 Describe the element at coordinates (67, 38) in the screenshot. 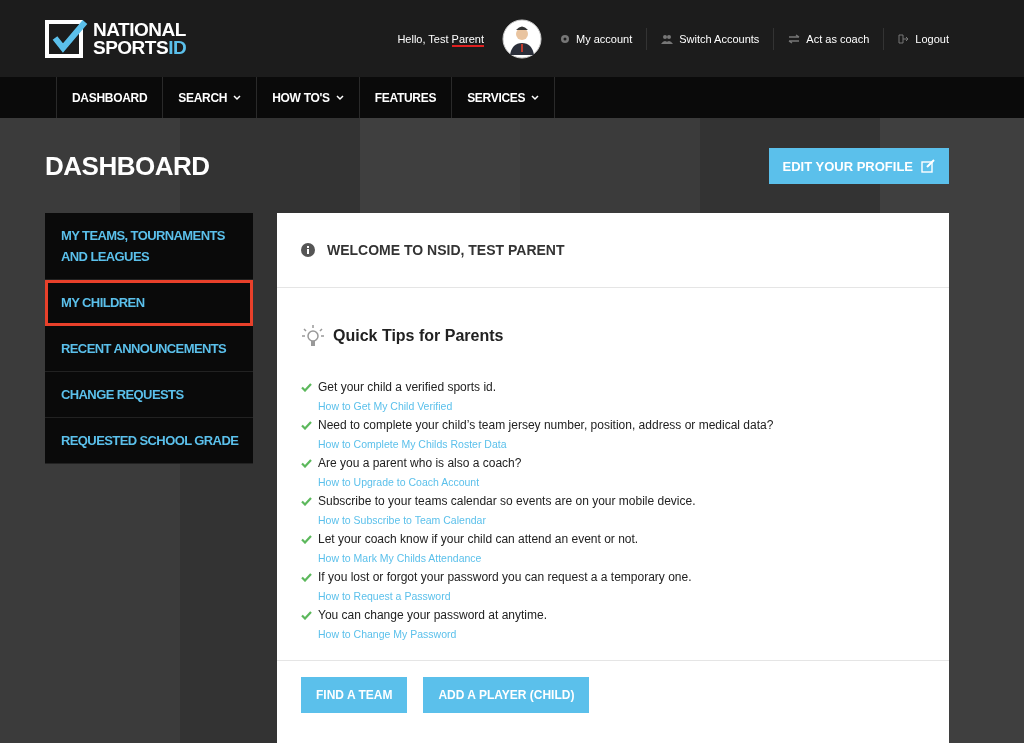

I see `checkbox-logo-icon` at that location.